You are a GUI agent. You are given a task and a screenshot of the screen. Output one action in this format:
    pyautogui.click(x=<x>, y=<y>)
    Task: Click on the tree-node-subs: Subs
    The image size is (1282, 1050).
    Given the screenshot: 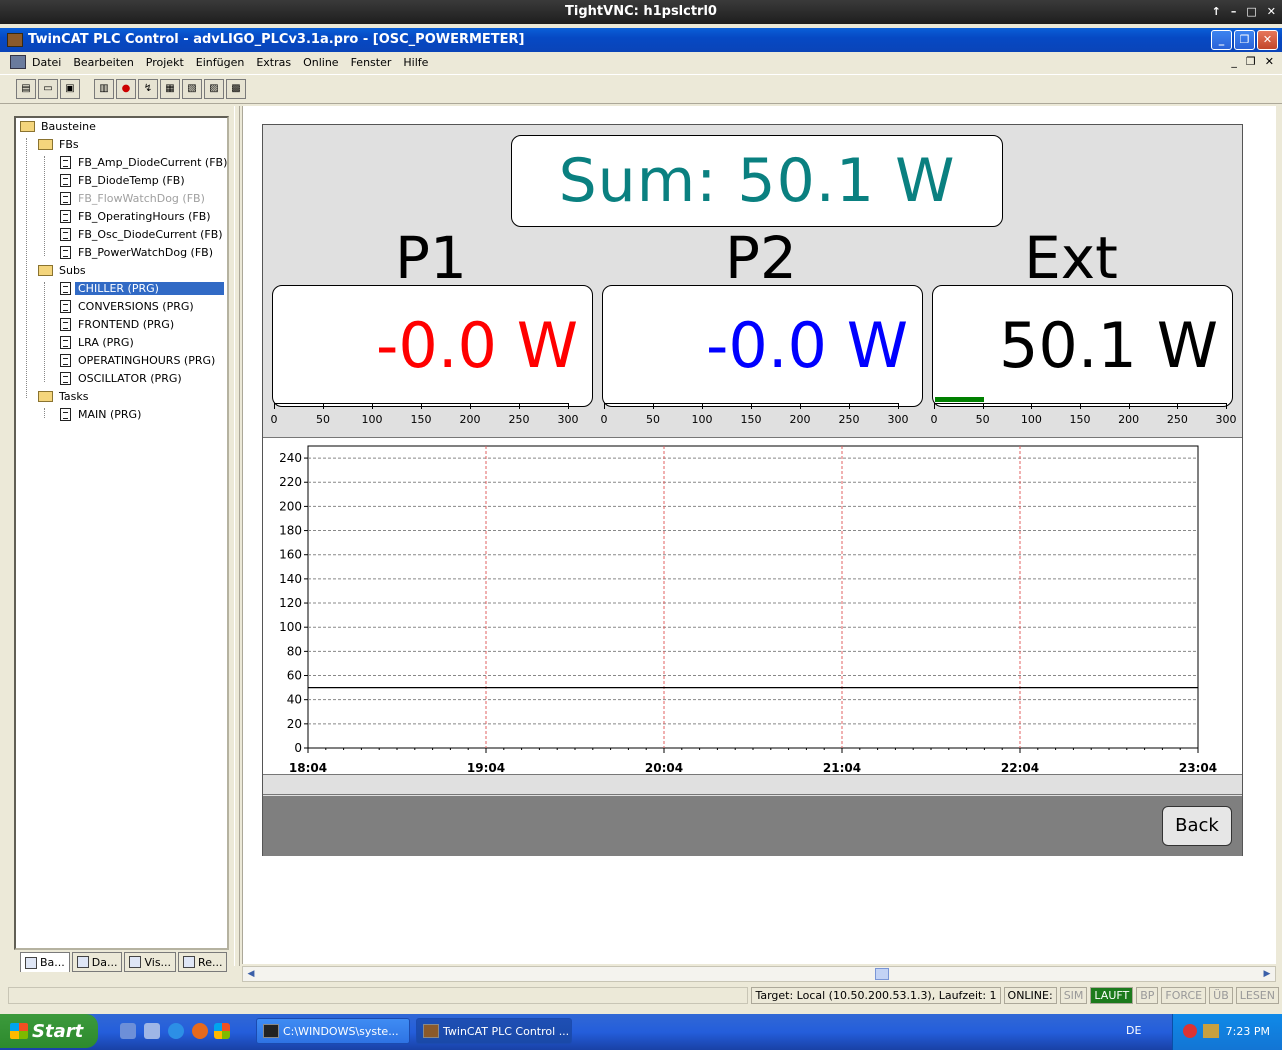 What is the action you would take?
    pyautogui.click(x=63, y=270)
    